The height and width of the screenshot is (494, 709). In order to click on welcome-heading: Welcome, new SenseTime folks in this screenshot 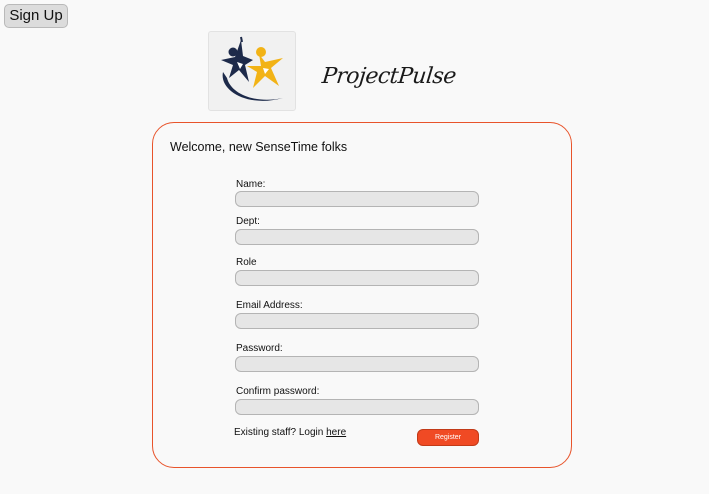, I will do `click(259, 147)`.